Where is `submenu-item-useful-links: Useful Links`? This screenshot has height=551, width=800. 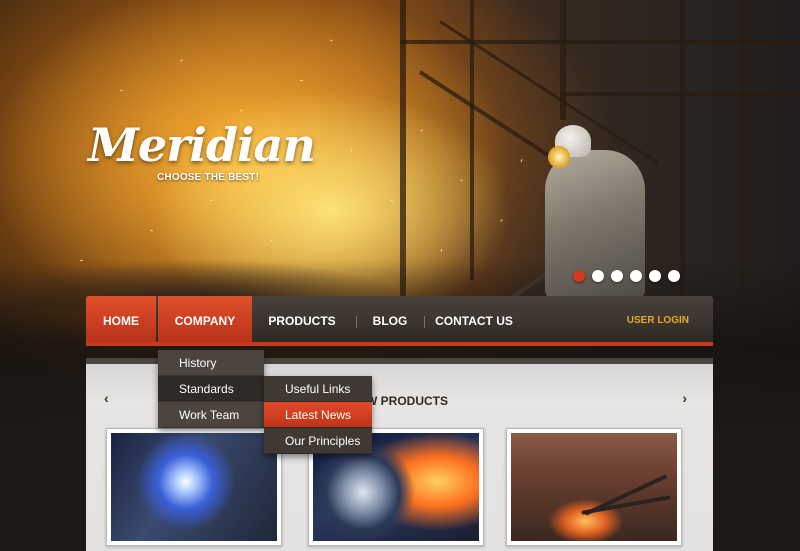
submenu-item-useful-links: Useful Links is located at coordinates (318, 389).